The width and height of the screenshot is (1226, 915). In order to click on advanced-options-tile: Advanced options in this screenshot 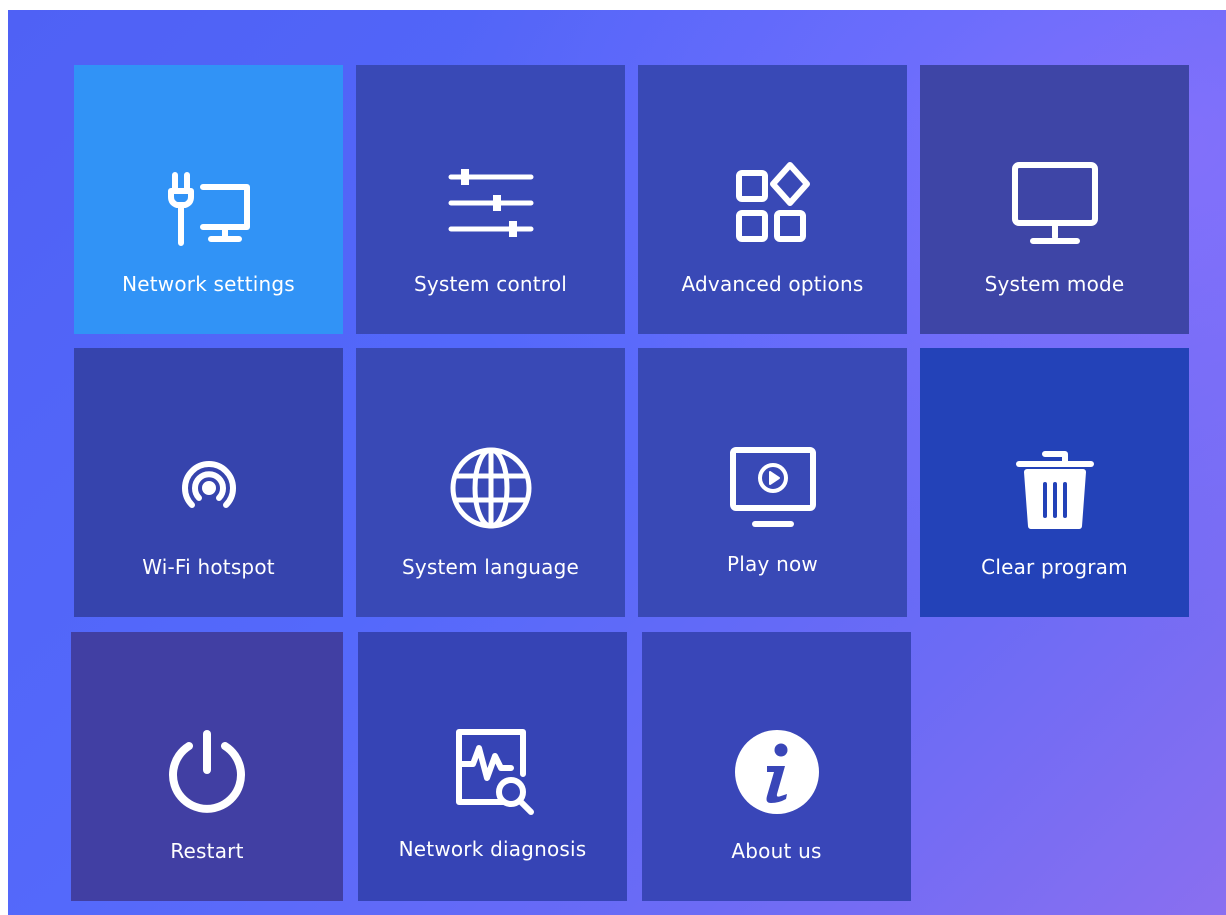, I will do `click(772, 199)`.